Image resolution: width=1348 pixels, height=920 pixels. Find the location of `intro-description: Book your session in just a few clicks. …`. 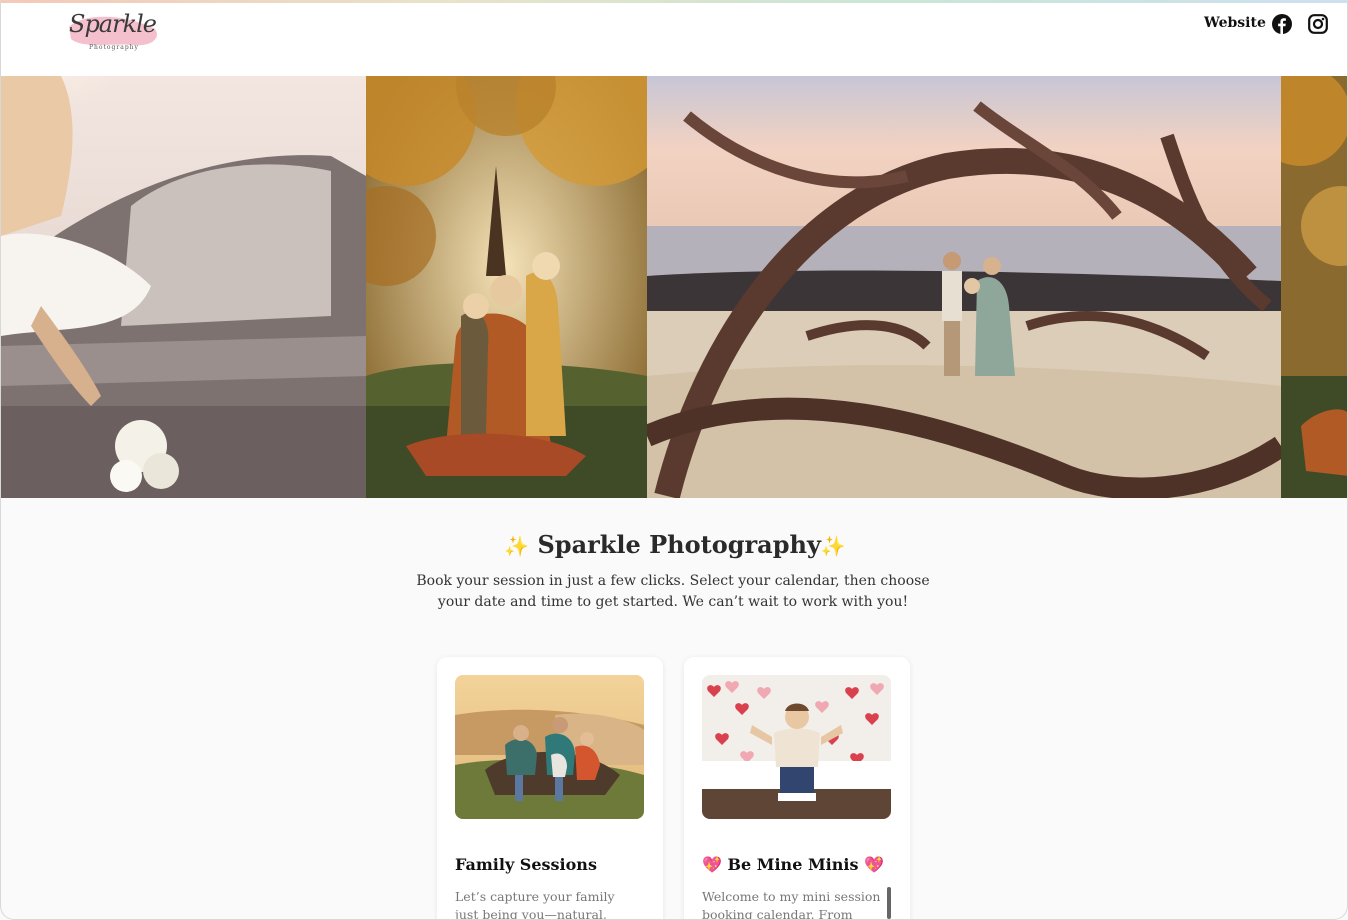

intro-description: Book your session in just a few clicks. … is located at coordinates (673, 591).